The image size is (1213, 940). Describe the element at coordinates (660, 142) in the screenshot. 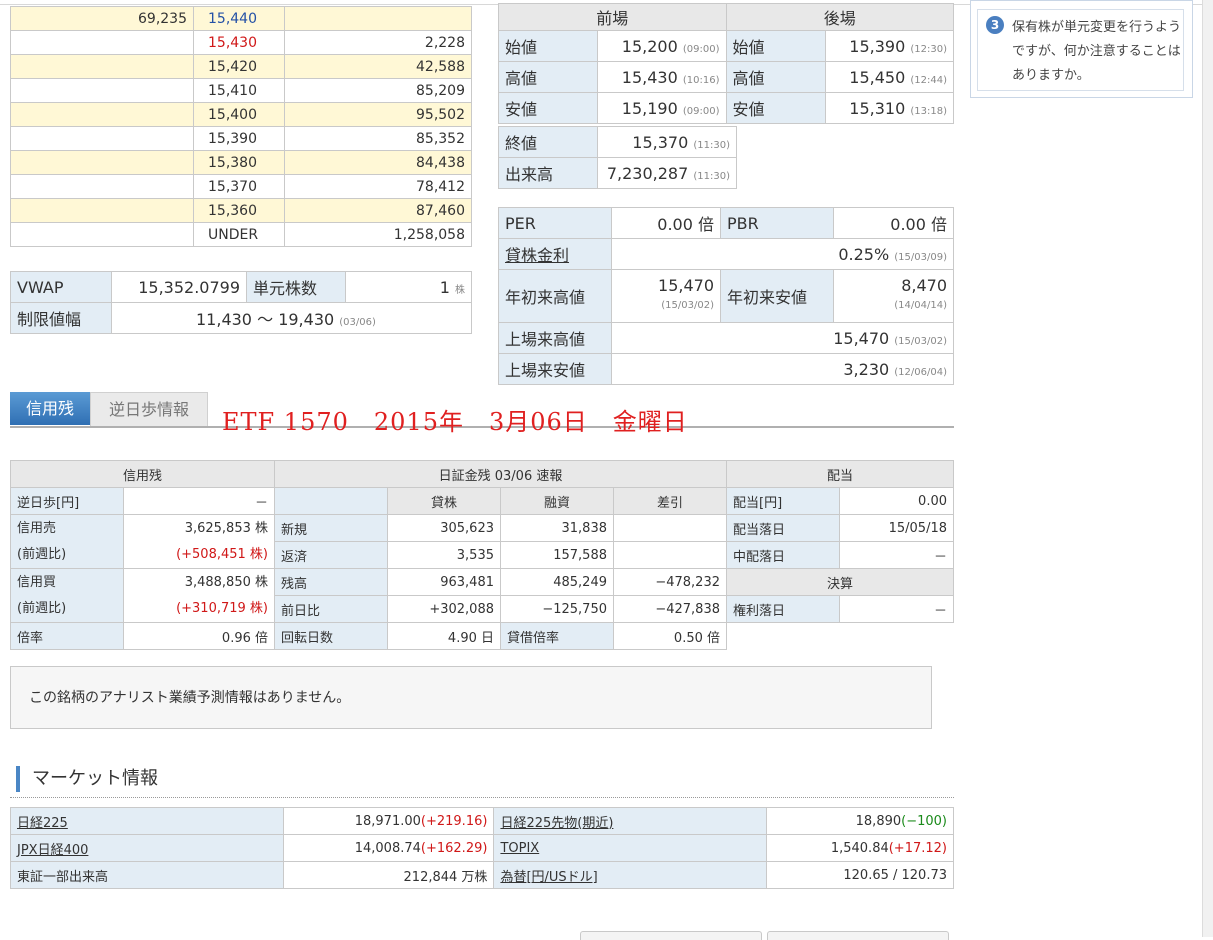

I see `close-number: 15,370` at that location.